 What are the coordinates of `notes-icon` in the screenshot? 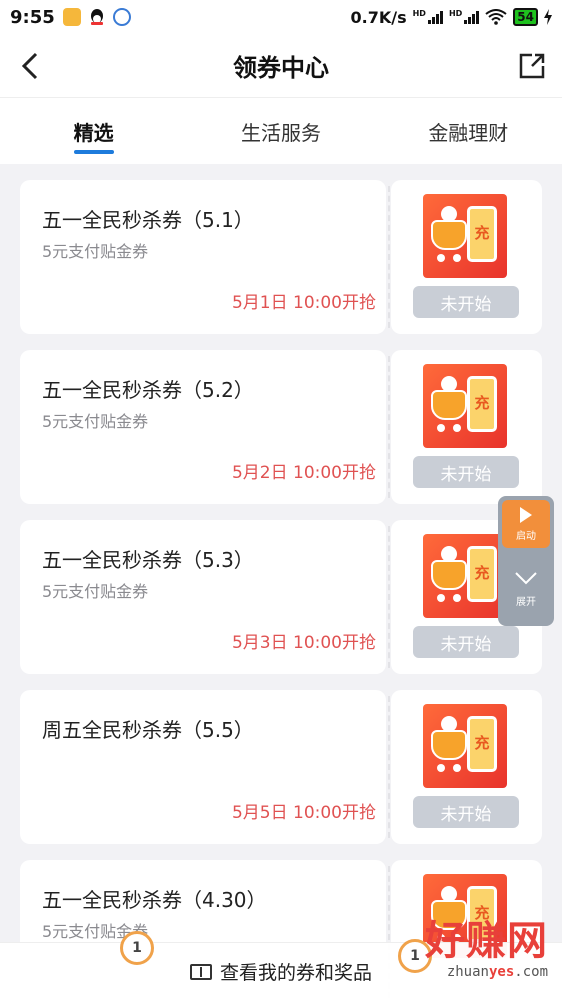 It's located at (71, 17).